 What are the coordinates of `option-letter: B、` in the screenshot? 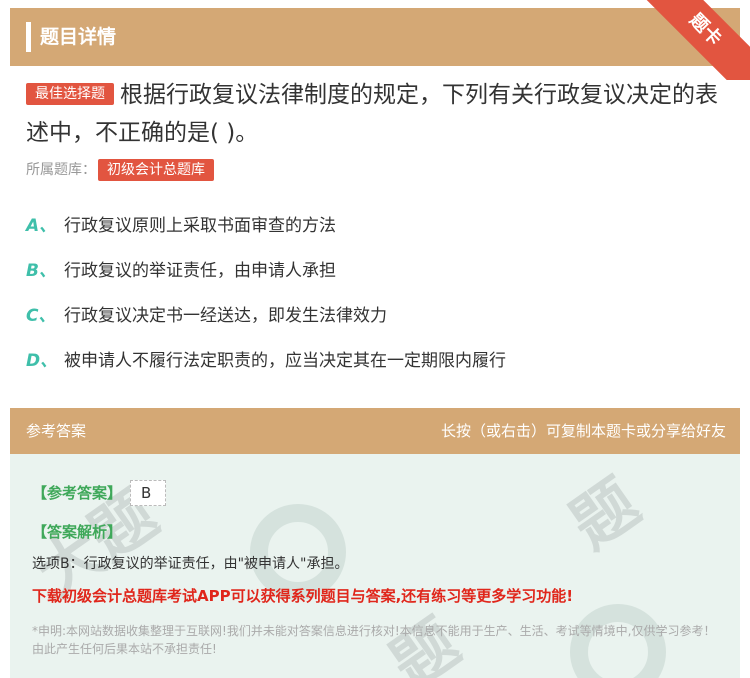 It's located at (41, 271).